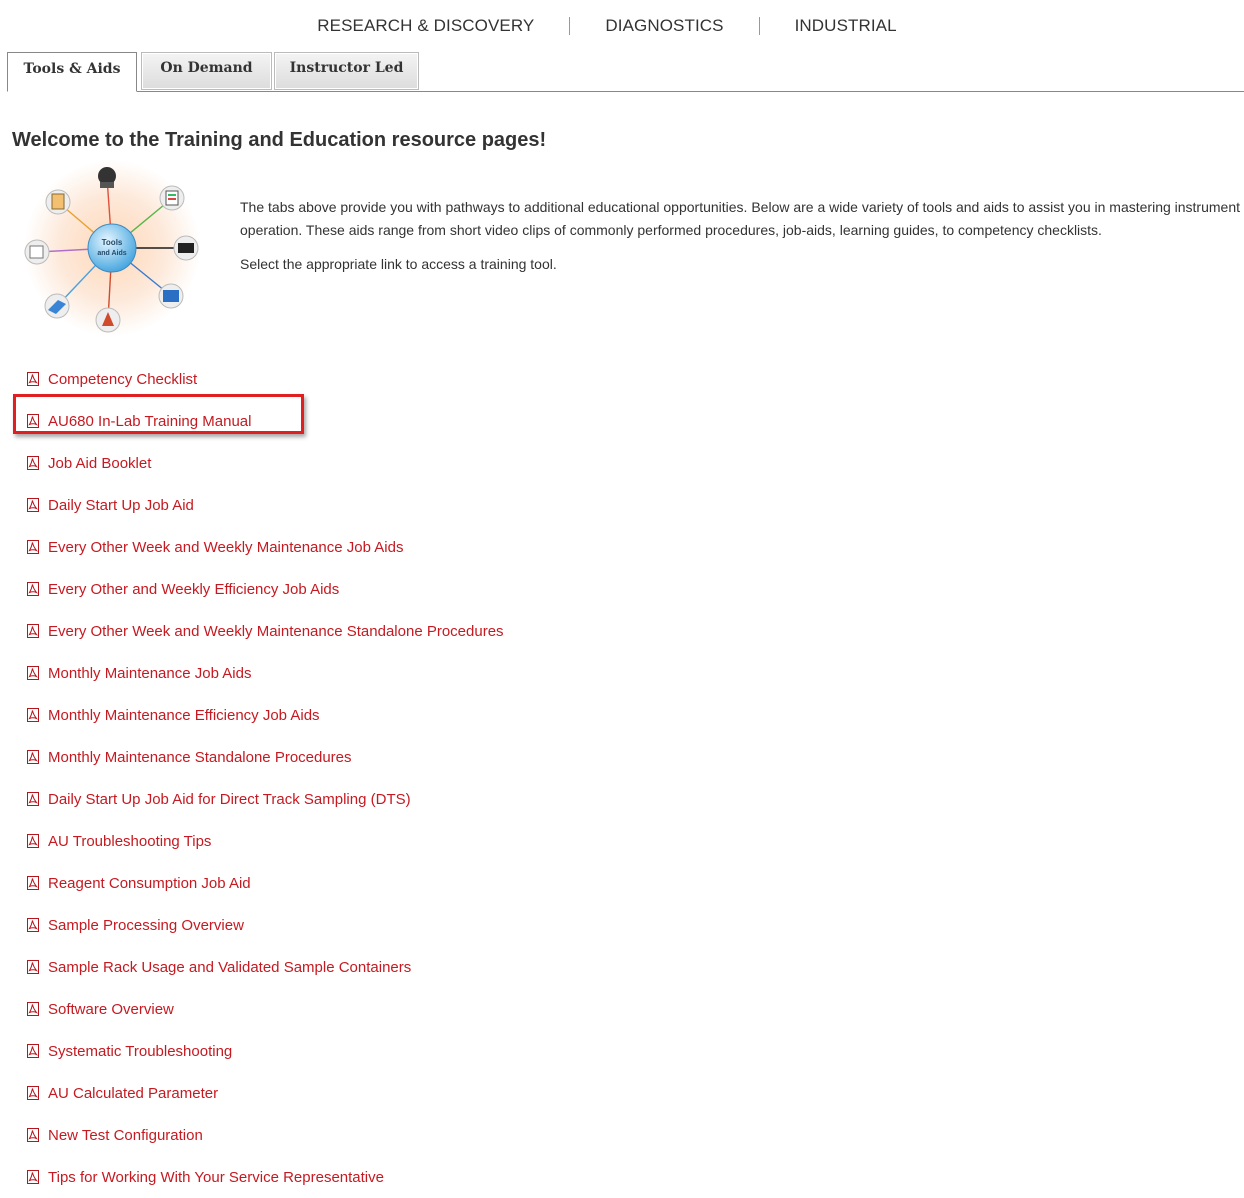  What do you see at coordinates (108, 320) in the screenshot?
I see `wrench-hand-icon` at bounding box center [108, 320].